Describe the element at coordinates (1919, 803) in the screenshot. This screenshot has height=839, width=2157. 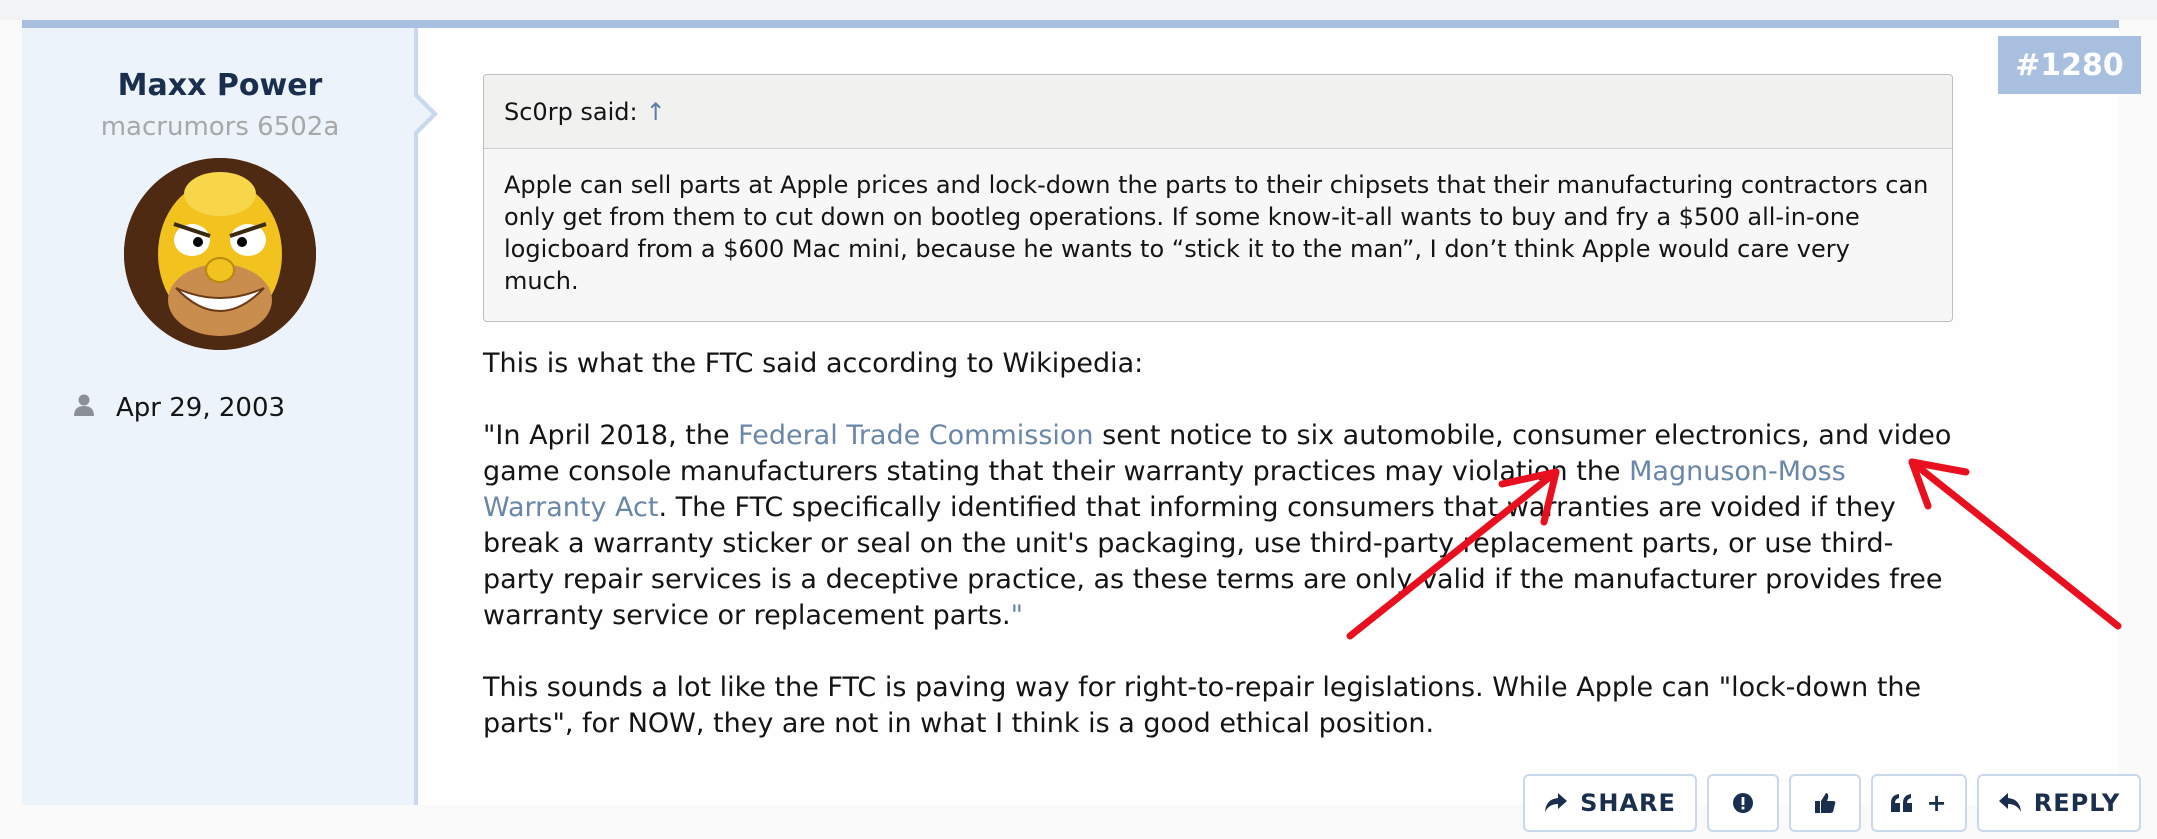
I see `multiquote-button: +` at that location.